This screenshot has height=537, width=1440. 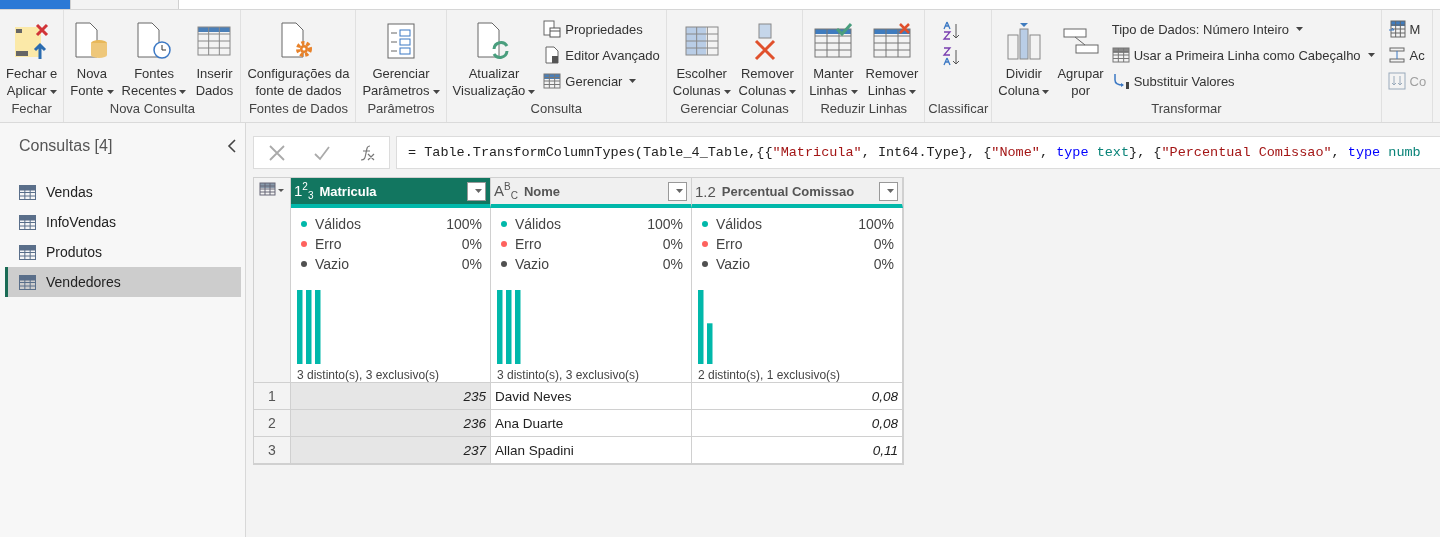 I want to click on ribbon-button: Nova Fonte, so click(x=92, y=57).